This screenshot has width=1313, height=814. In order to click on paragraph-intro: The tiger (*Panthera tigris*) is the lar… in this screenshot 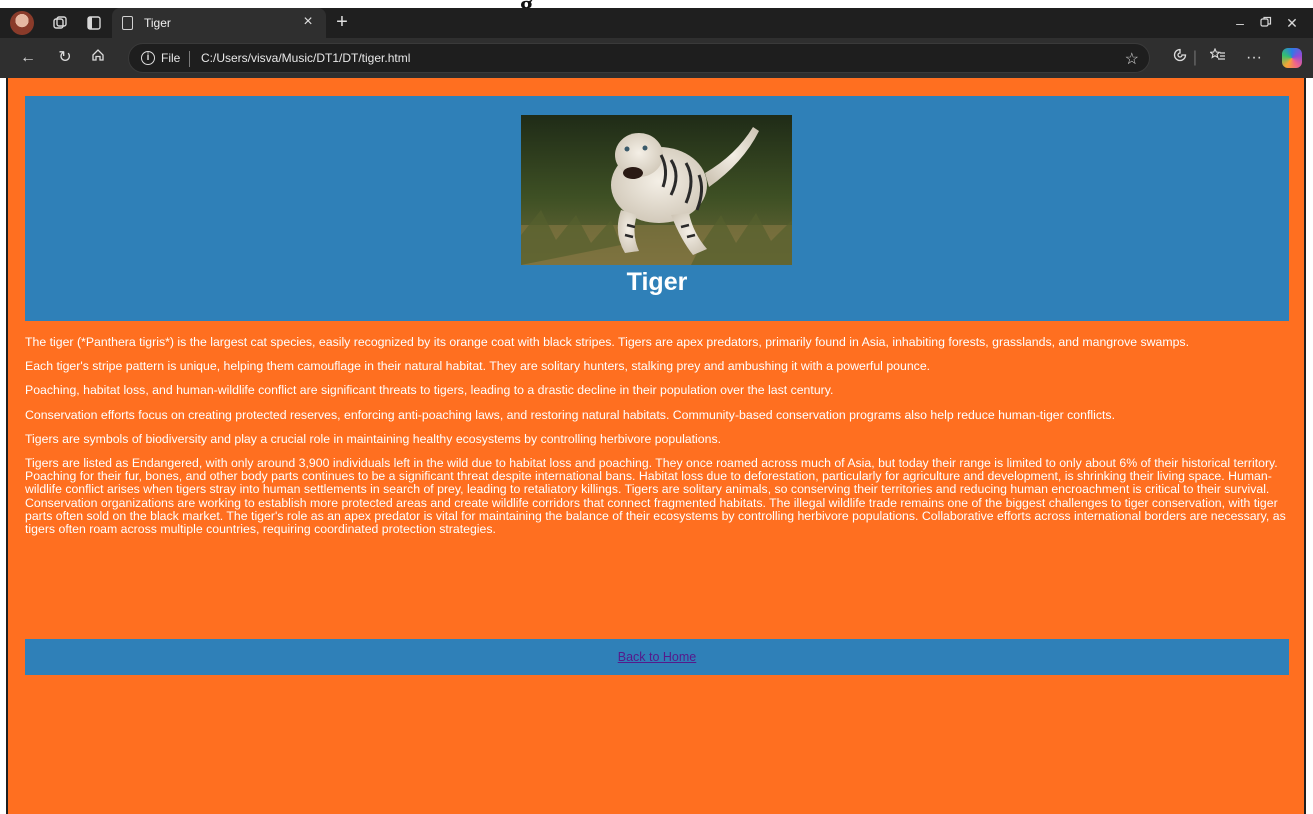, I will do `click(607, 342)`.